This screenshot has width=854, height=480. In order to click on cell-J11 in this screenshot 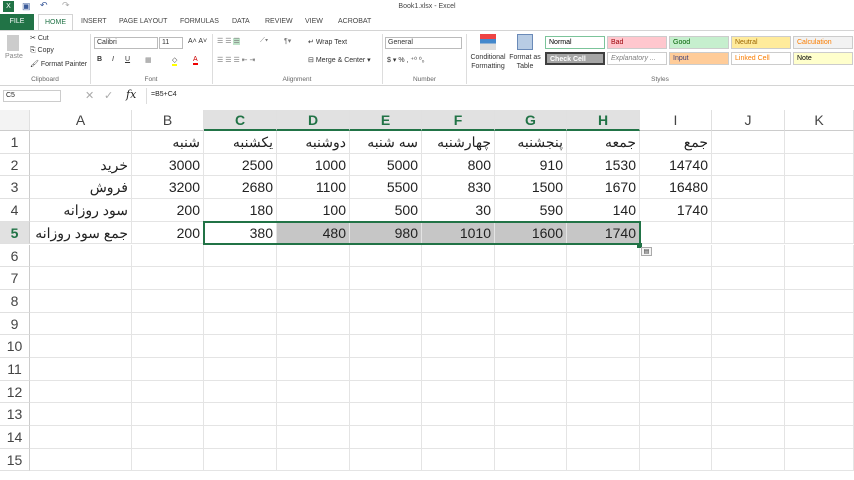, I will do `click(748, 369)`.